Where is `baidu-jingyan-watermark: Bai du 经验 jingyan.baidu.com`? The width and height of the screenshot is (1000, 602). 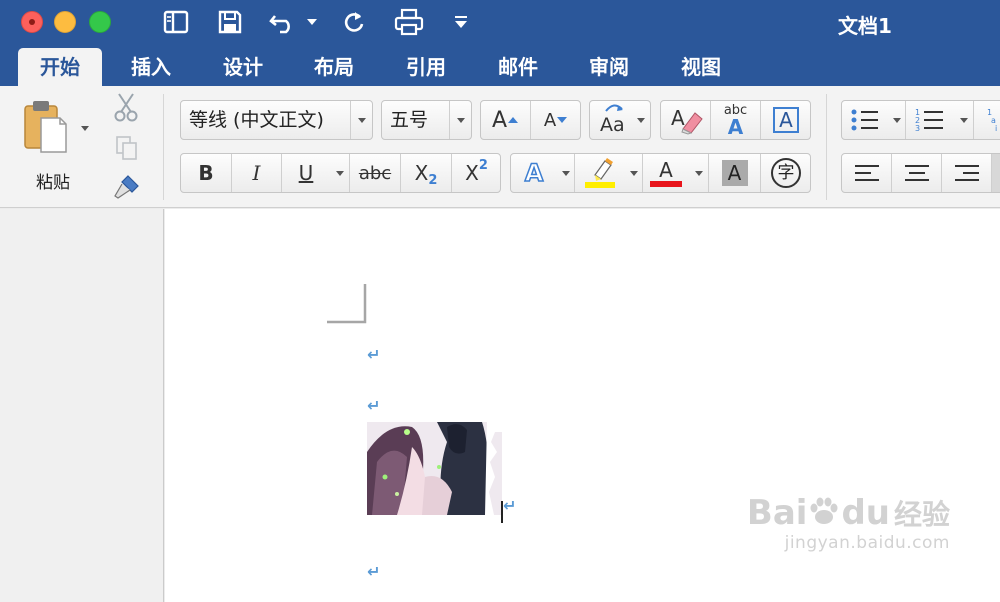
baidu-jingyan-watermark: Bai du 经验 jingyan.baidu.com is located at coordinates (848, 523).